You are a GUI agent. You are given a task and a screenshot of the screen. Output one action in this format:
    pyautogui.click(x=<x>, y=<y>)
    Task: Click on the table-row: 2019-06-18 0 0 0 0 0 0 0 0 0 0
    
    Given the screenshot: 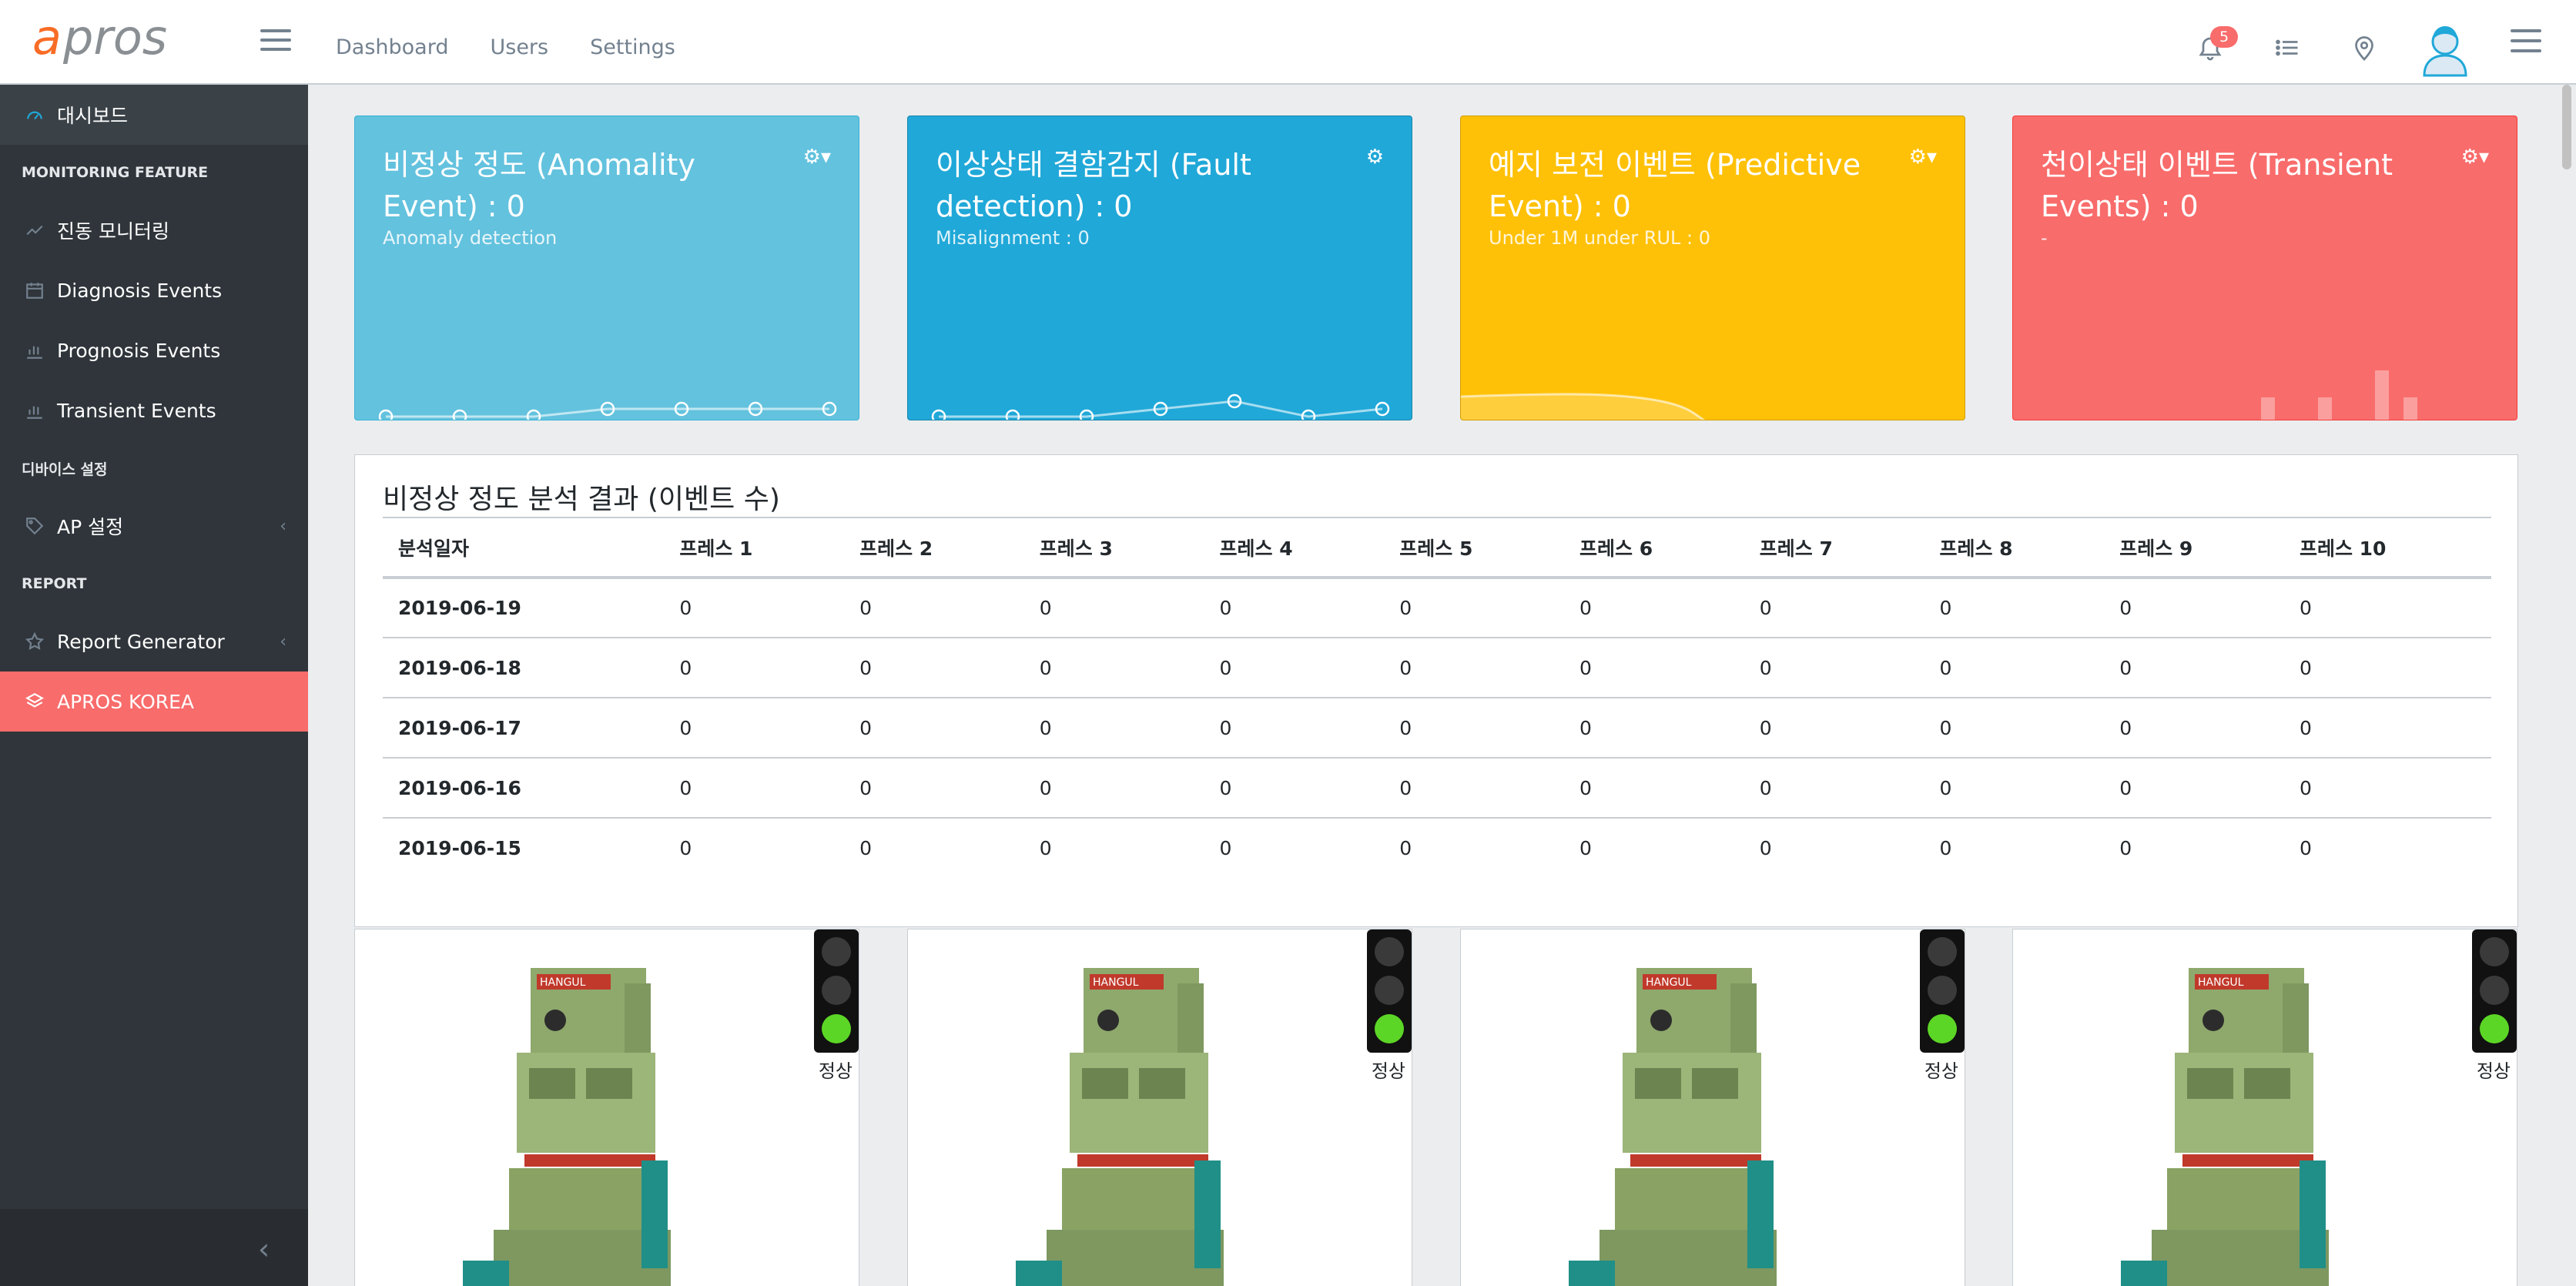 What is the action you would take?
    pyautogui.click(x=1437, y=667)
    